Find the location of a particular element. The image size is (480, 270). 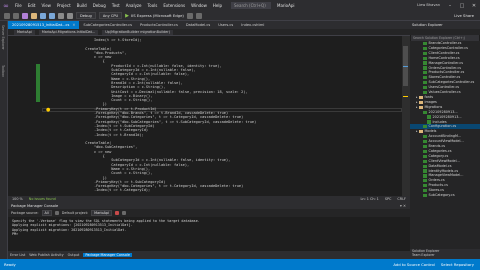

tab-initialdat: 20210928091513_InitialDat...cs ✕ is located at coordinates (44, 25).